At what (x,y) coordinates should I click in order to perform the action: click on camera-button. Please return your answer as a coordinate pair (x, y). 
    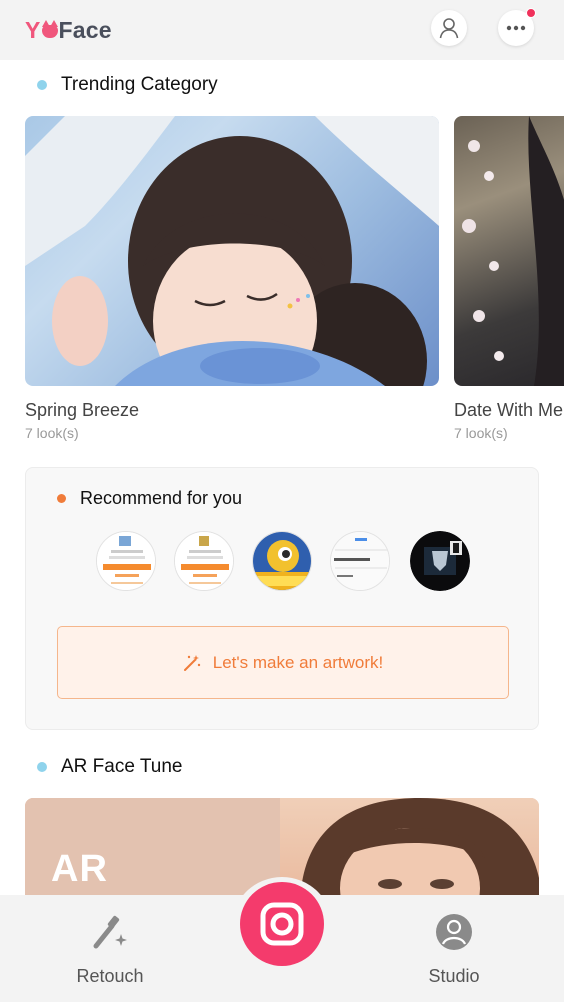
    Looking at the image, I should click on (282, 924).